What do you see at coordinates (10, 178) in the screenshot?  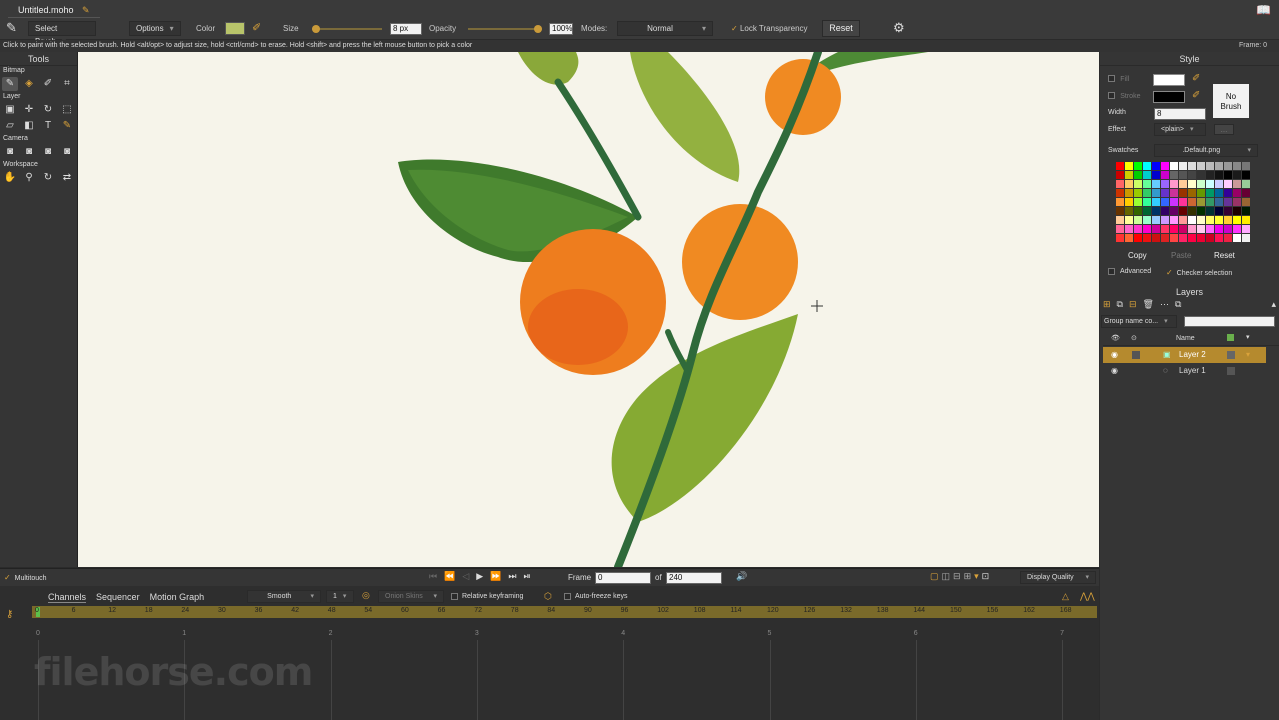 I see `hand-icon: ✋` at bounding box center [10, 178].